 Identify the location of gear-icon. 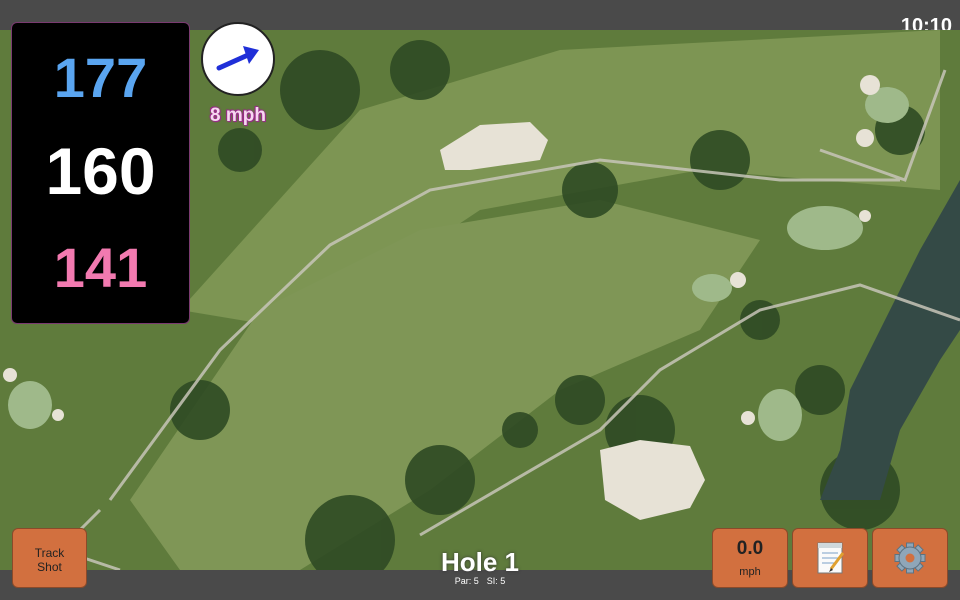
(910, 558).